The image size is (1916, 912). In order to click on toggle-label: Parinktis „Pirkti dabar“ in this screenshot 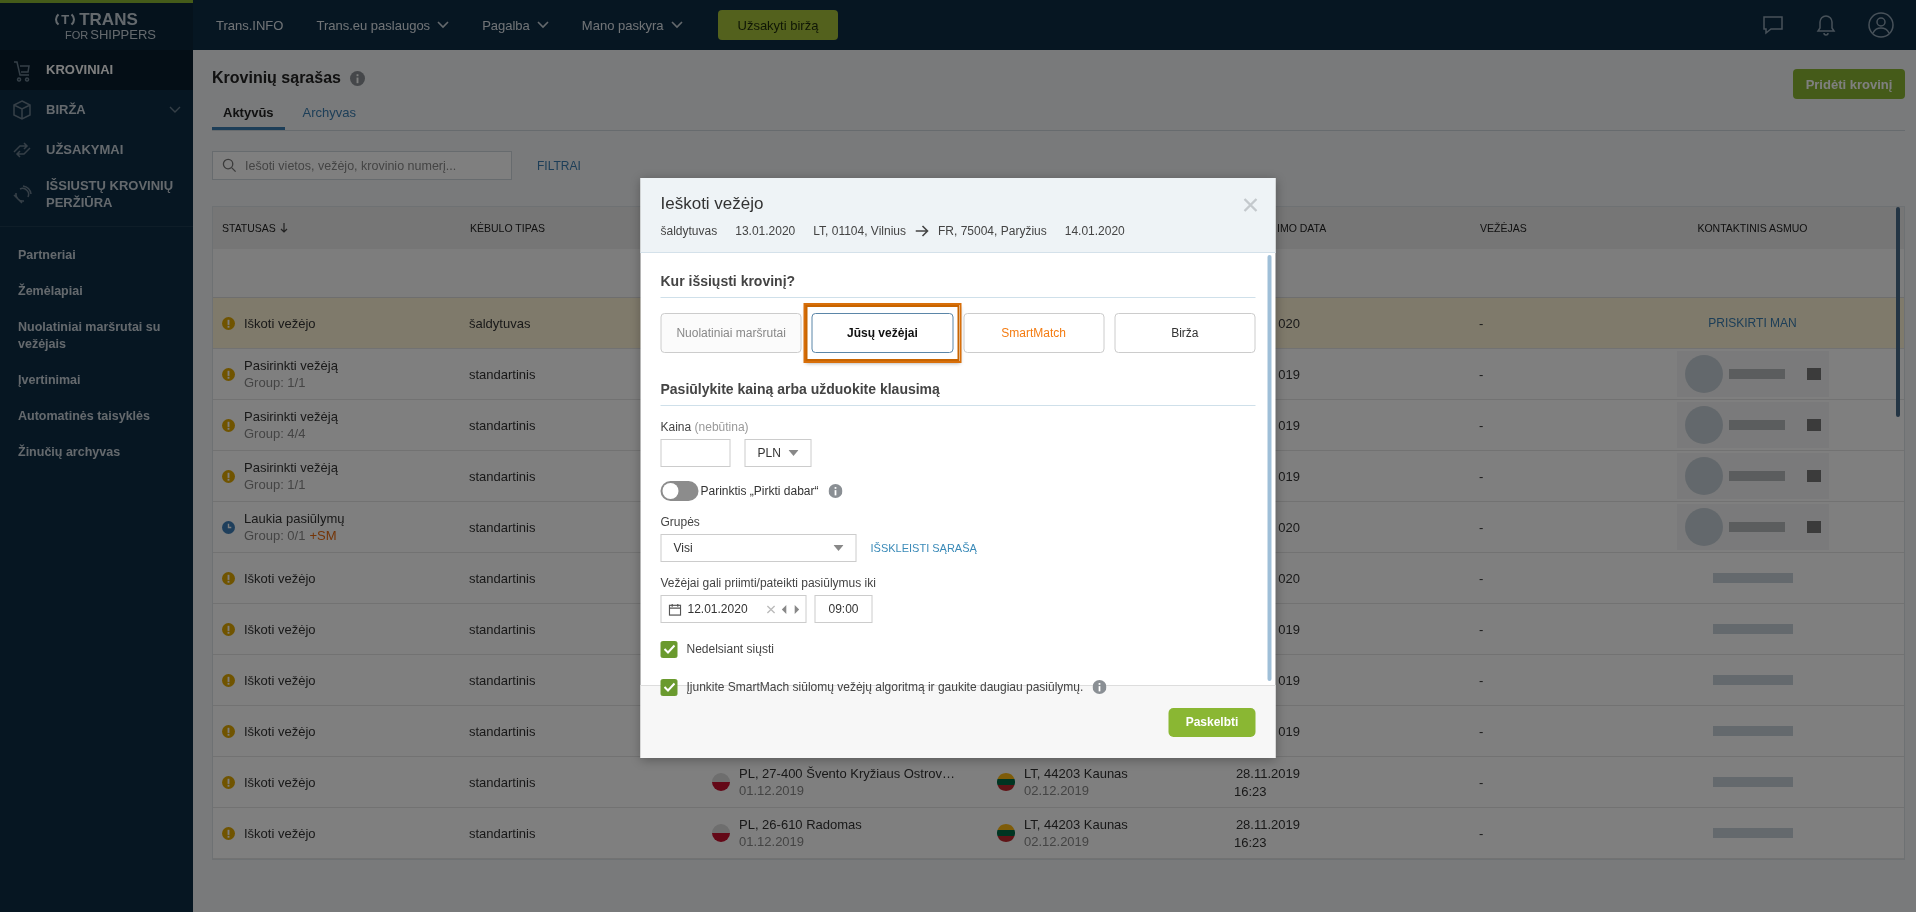, I will do `click(759, 491)`.